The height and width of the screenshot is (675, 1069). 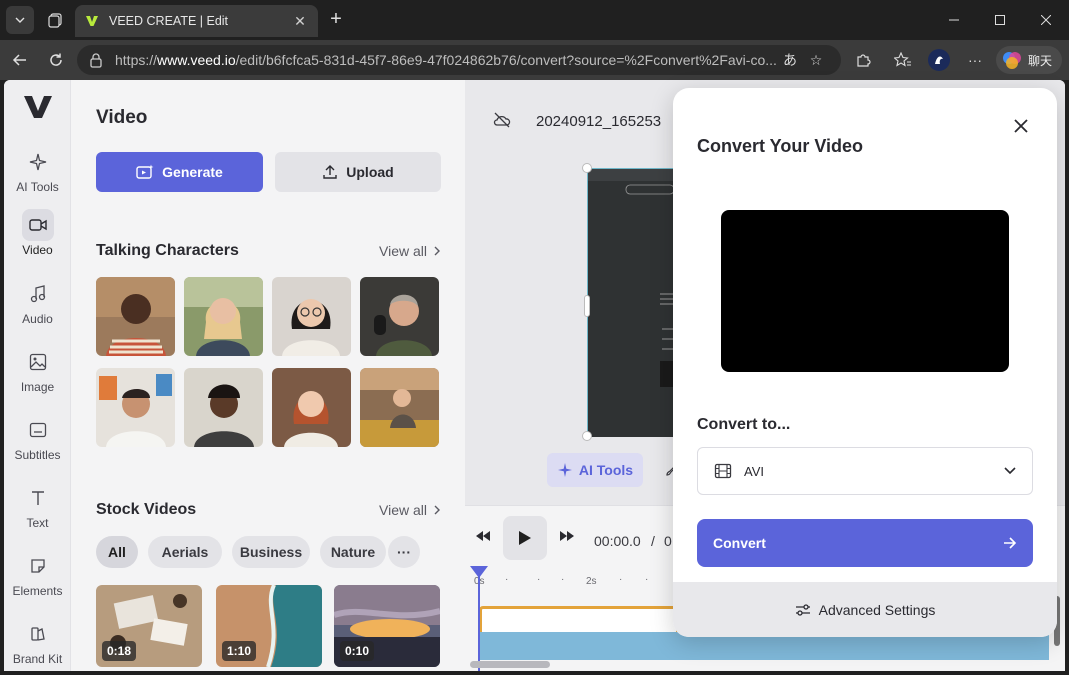 What do you see at coordinates (330, 172) in the screenshot?
I see `upload-icon` at bounding box center [330, 172].